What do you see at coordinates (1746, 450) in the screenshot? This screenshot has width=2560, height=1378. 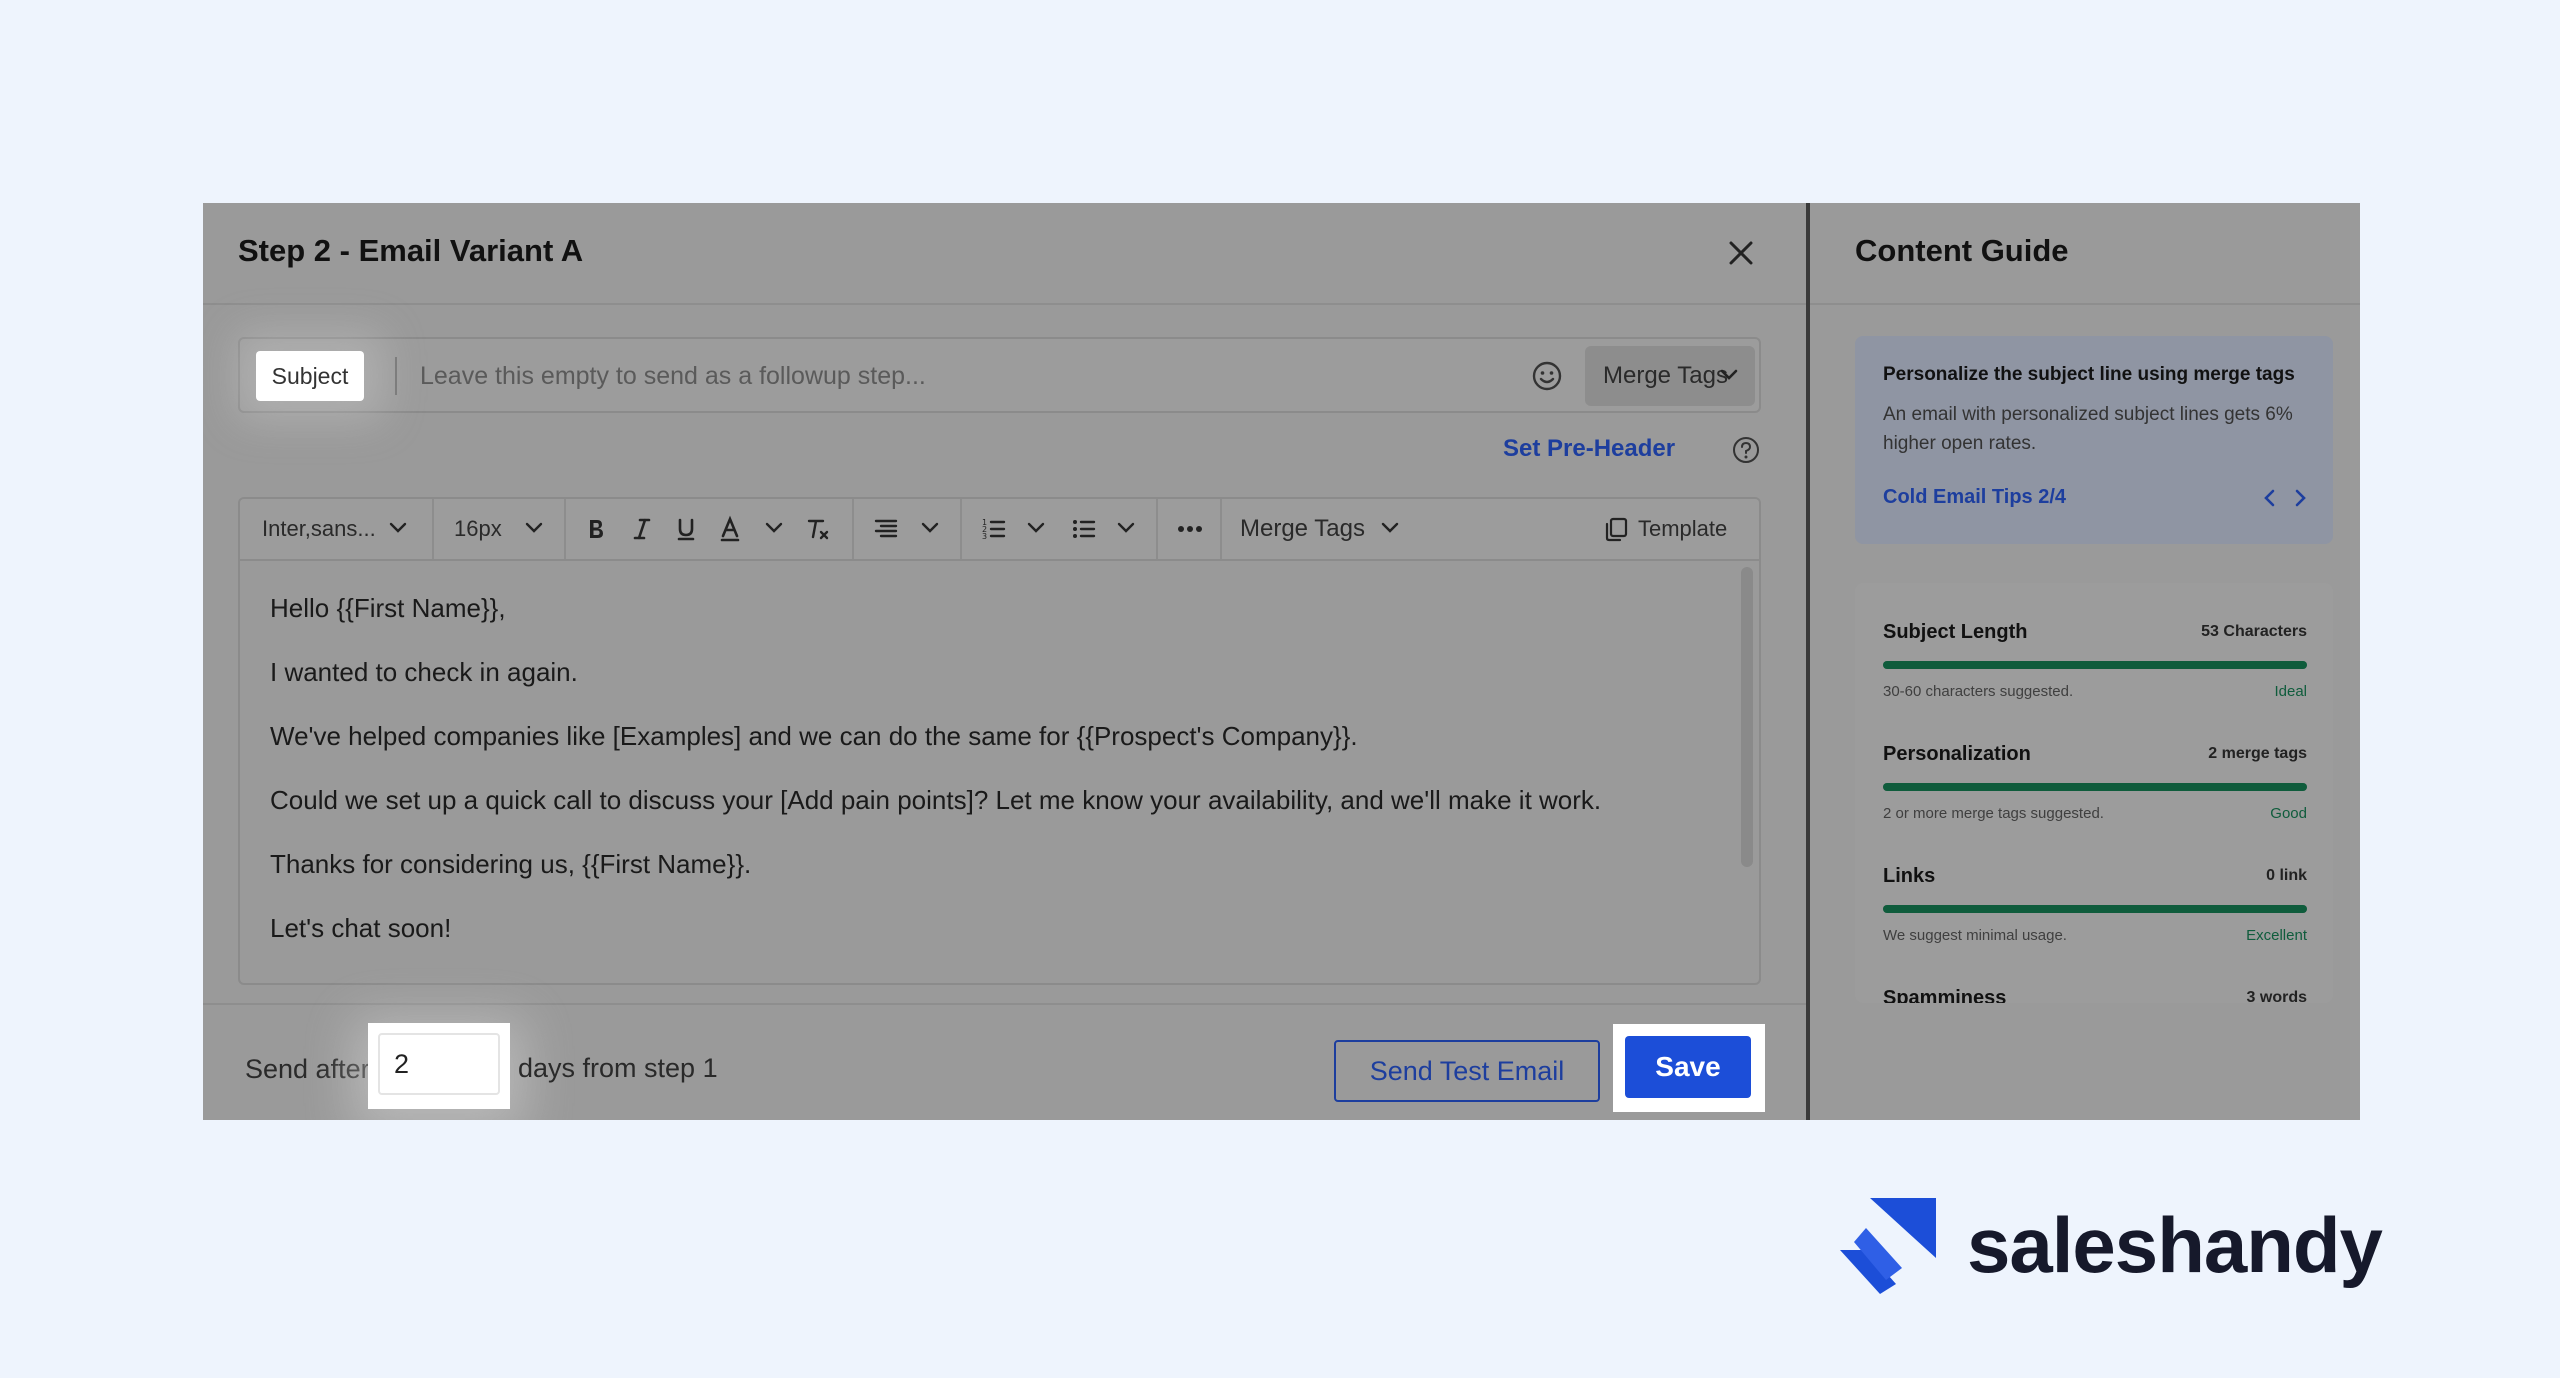 I see `help-icon` at bounding box center [1746, 450].